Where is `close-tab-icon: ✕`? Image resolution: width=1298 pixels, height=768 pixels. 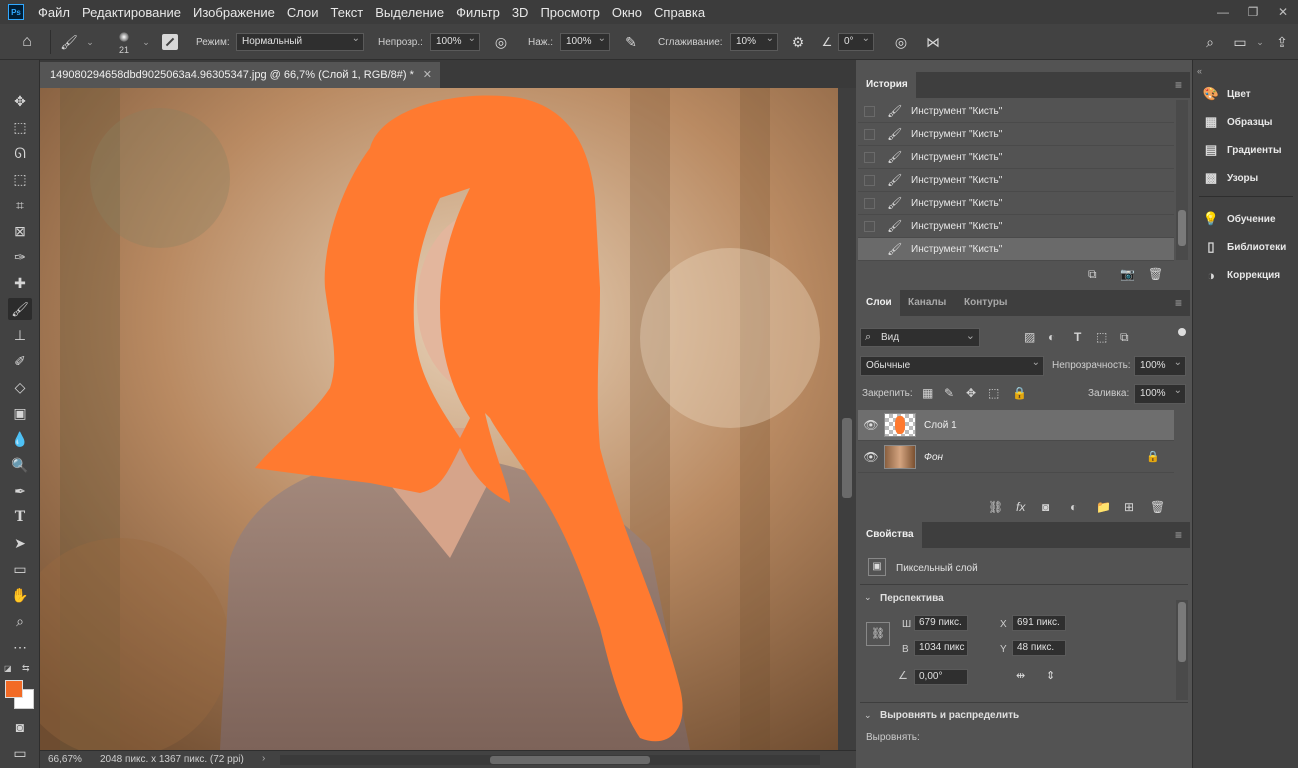
close-tab-icon: ✕ is located at coordinates (427, 75).